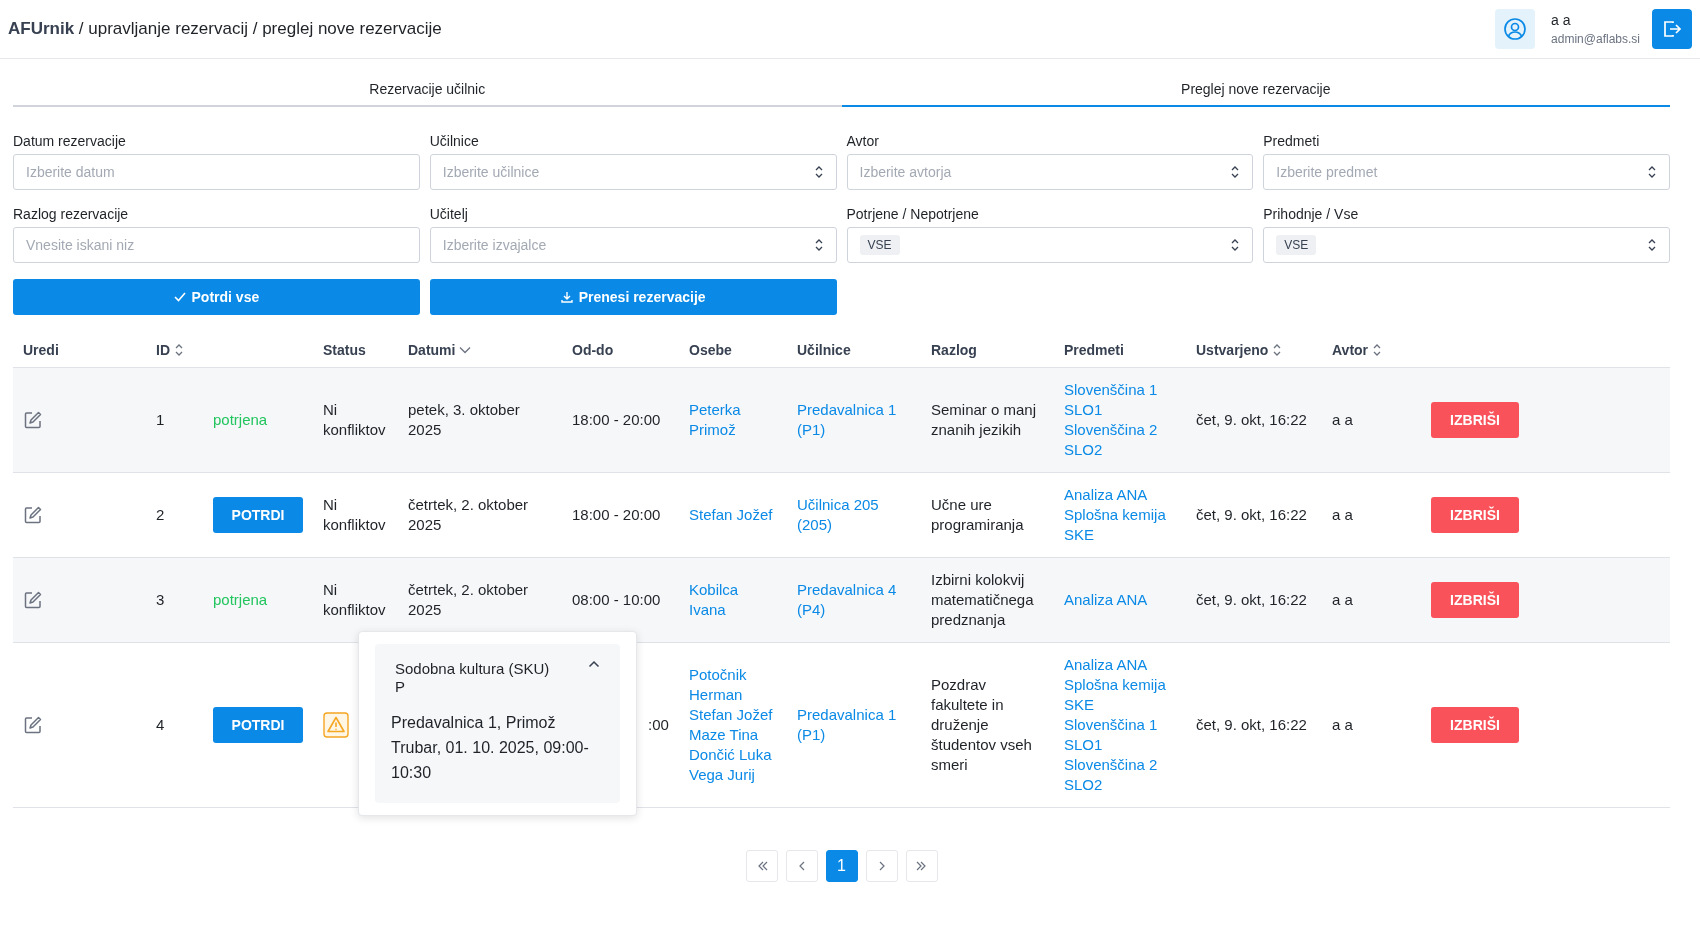 The image size is (1700, 935). What do you see at coordinates (1595, 39) in the screenshot?
I see `user-email: admin@aflabs.si` at bounding box center [1595, 39].